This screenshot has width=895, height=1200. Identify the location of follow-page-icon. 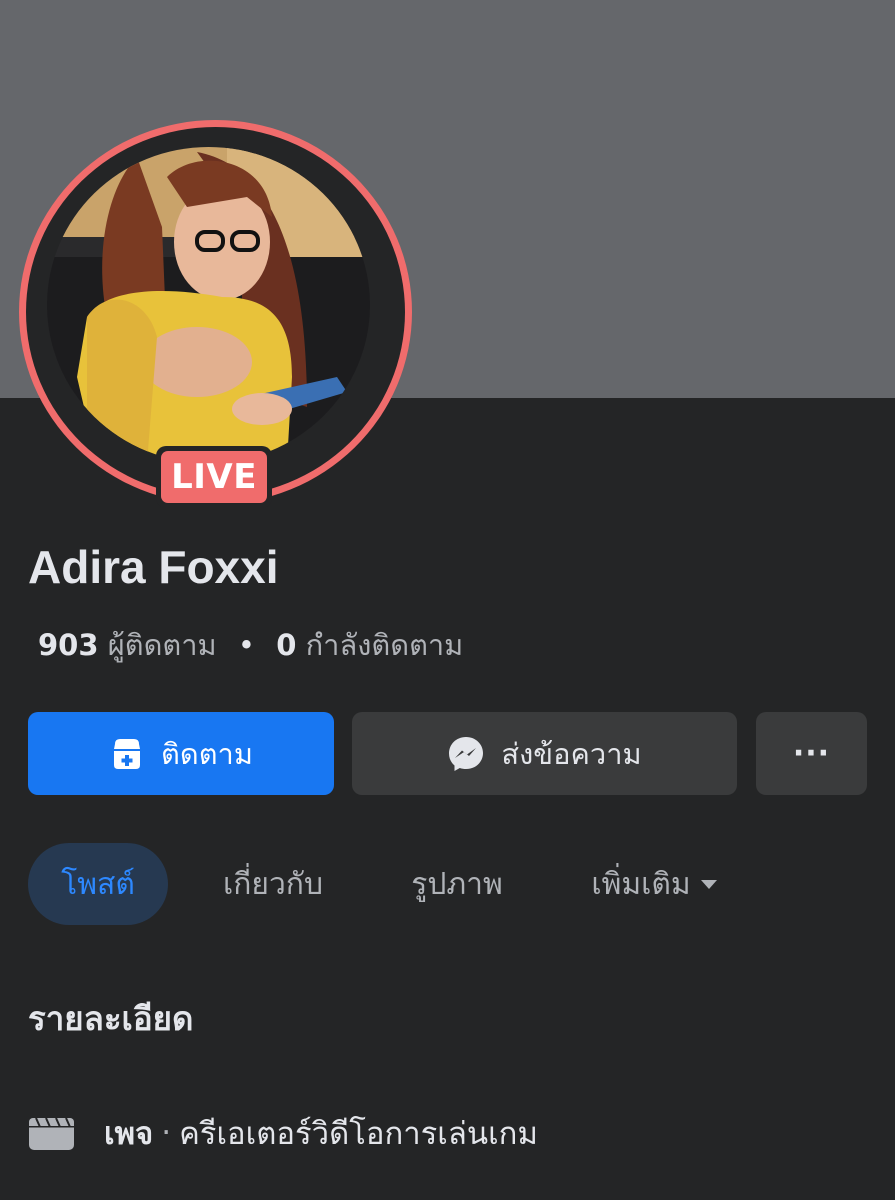
(127, 754).